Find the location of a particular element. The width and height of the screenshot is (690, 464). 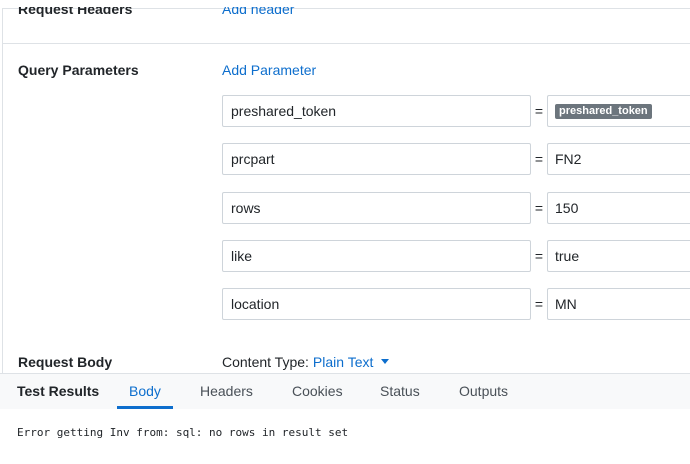

param-key-input: preshared_token is located at coordinates (376, 111).